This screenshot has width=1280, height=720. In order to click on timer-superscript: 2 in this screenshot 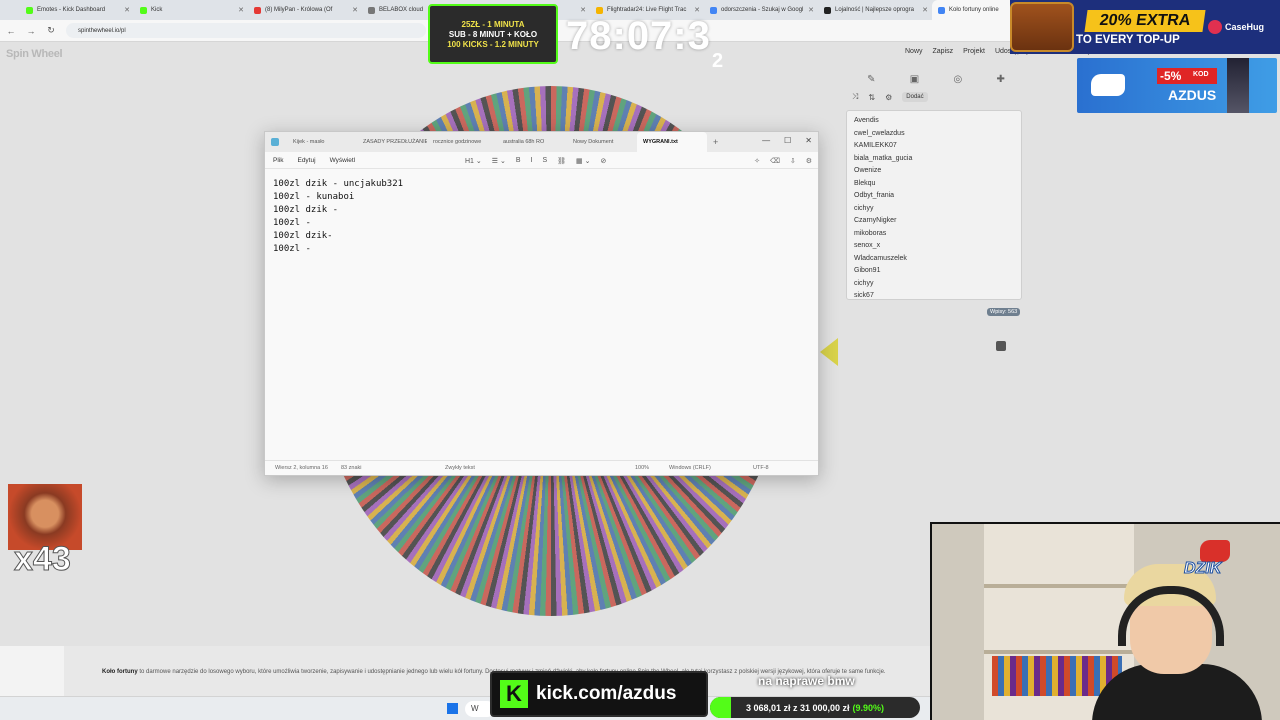, I will do `click(718, 61)`.